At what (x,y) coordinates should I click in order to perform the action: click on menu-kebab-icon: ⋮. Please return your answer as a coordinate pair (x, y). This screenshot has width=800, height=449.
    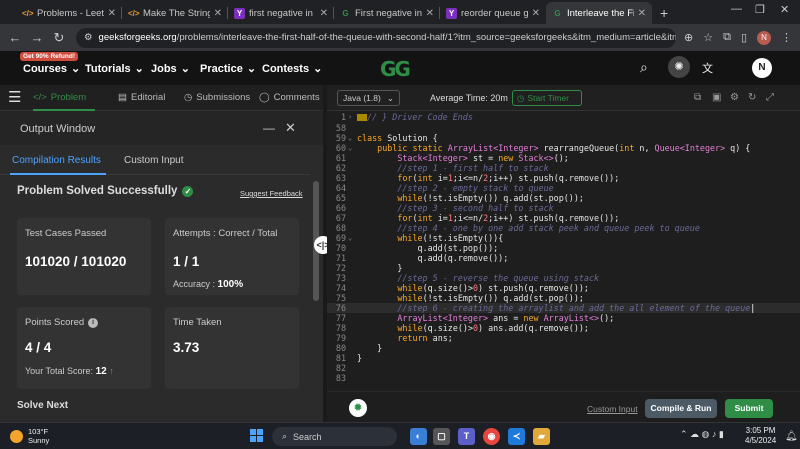
    Looking at the image, I should click on (786, 37).